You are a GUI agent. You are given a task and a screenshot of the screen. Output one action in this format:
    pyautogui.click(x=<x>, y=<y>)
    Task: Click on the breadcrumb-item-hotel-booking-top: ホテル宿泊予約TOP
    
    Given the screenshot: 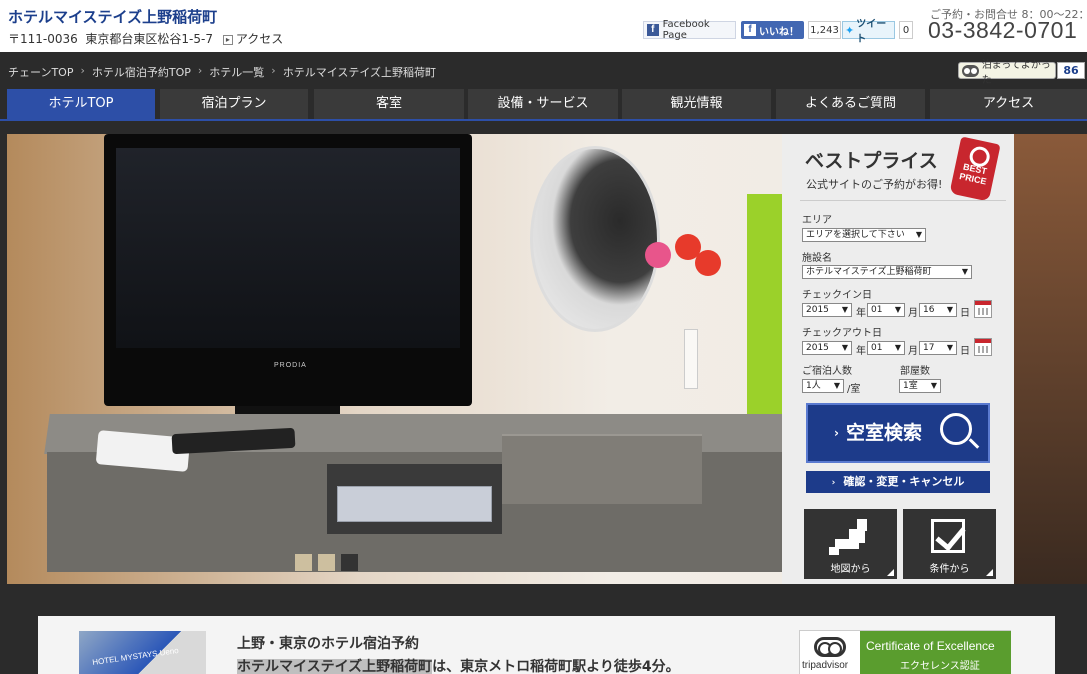 What is the action you would take?
    pyautogui.click(x=141, y=72)
    